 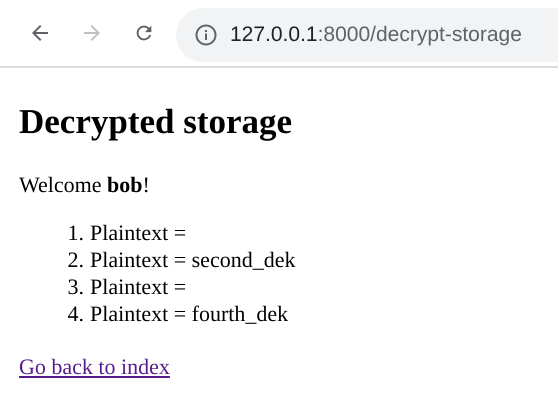 I want to click on address-bar: 127.0.0.1:8000/decrypt-storage, so click(x=367, y=35).